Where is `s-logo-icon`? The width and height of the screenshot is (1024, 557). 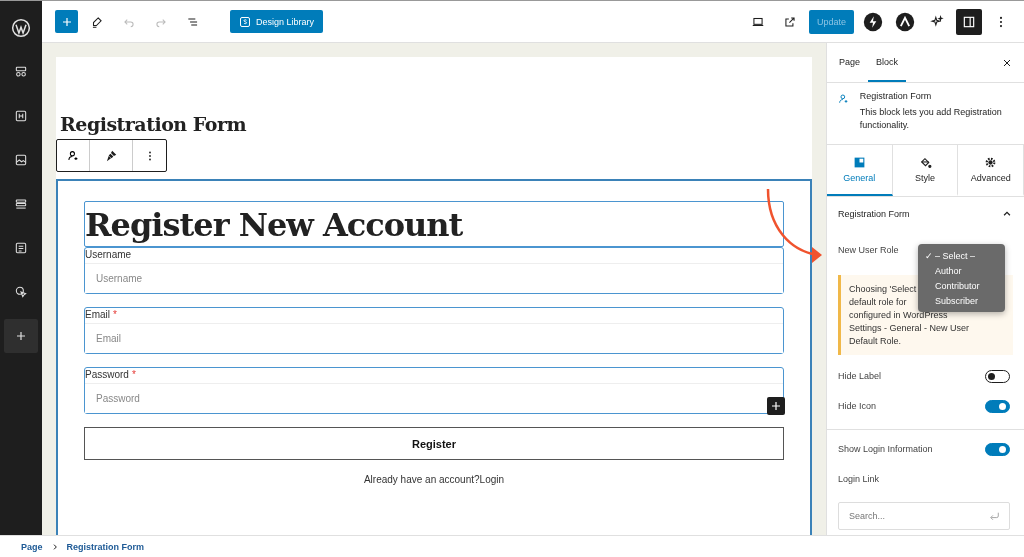
s-logo-icon is located at coordinates (245, 21).